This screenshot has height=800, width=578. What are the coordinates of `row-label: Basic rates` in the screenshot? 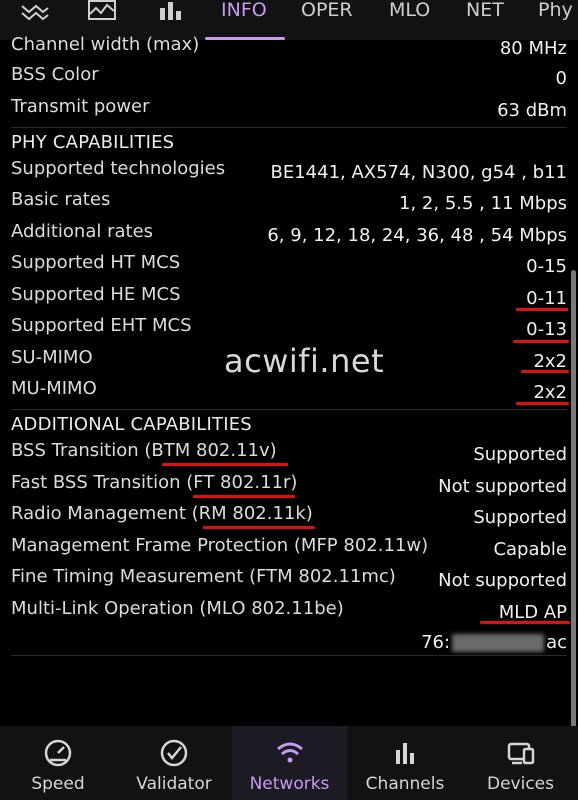 It's located at (61, 199).